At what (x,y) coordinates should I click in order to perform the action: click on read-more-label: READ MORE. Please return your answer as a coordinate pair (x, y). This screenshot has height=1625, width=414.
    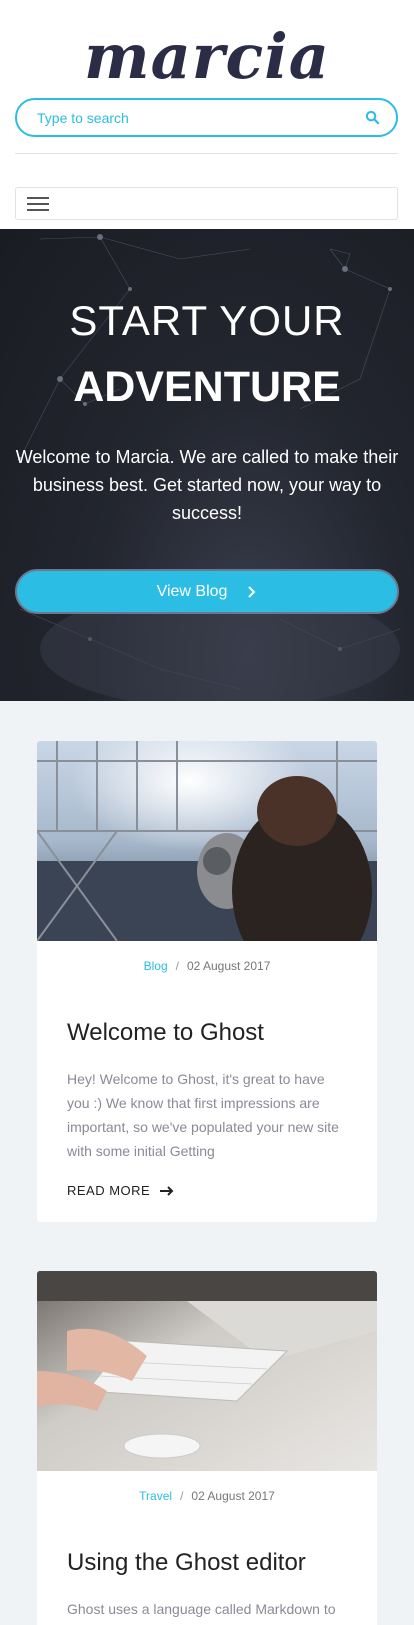
    Looking at the image, I should click on (109, 1190).